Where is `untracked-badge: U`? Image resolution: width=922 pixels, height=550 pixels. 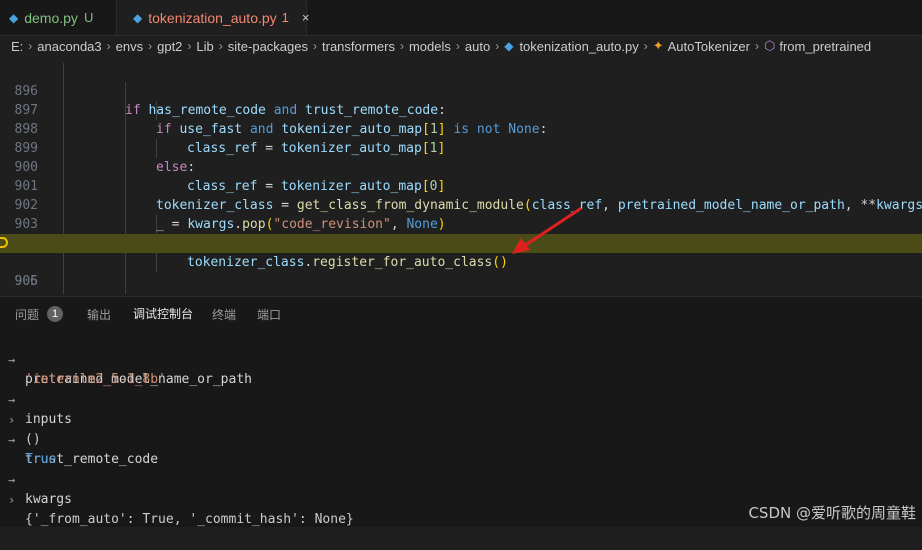 untracked-badge: U is located at coordinates (88, 17).